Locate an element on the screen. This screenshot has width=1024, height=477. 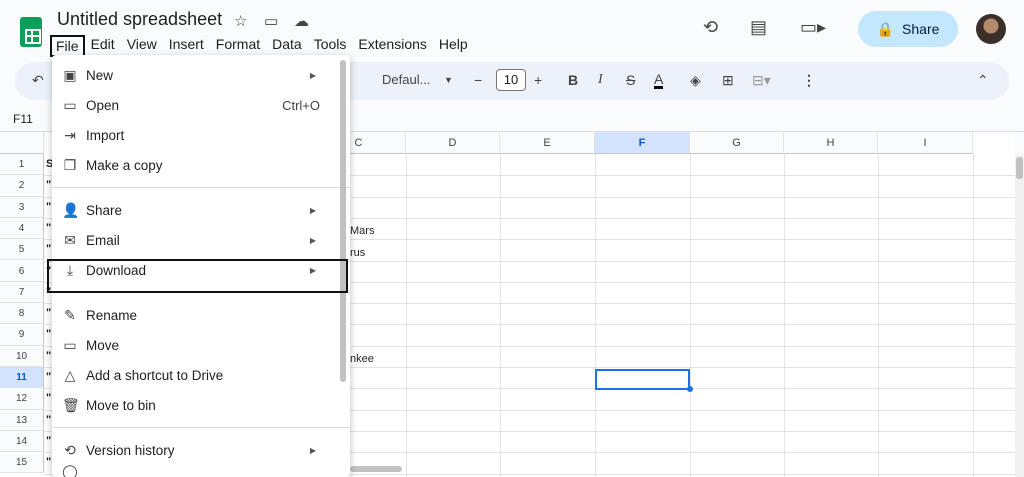
sheets-logo is located at coordinates (31, 32).